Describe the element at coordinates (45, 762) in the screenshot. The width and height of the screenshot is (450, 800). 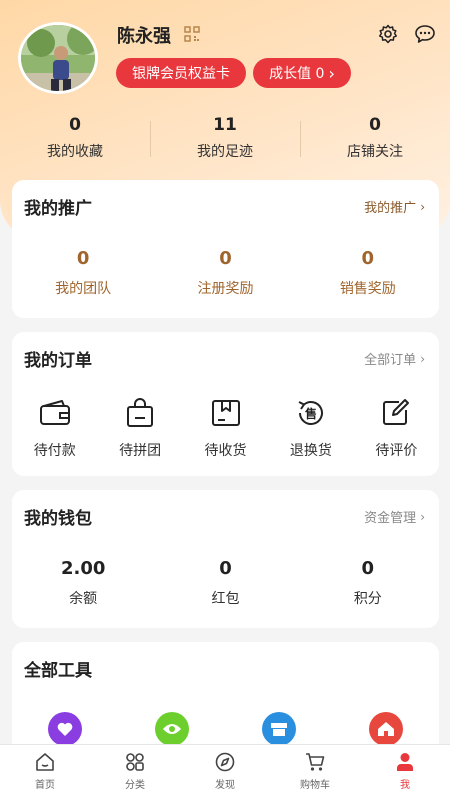
I see `home-icon` at that location.